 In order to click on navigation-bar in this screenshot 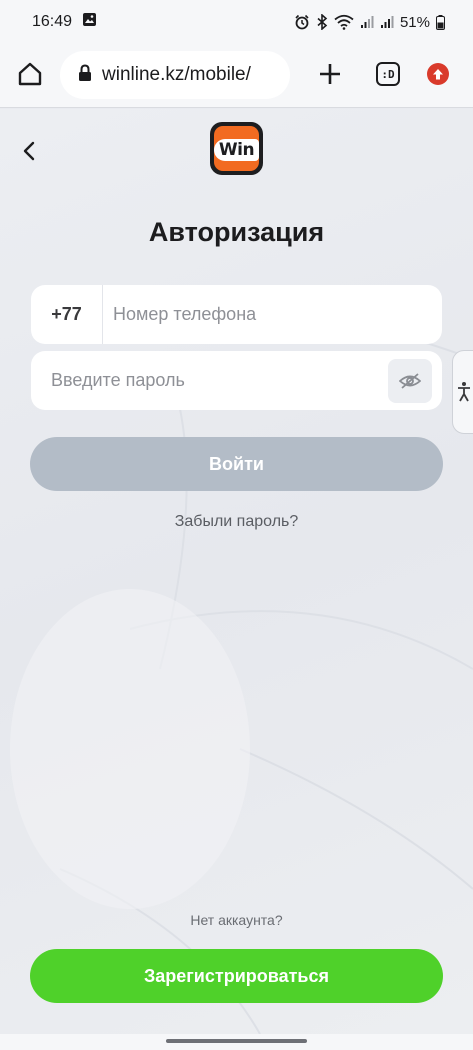, I will do `click(236, 1042)`.